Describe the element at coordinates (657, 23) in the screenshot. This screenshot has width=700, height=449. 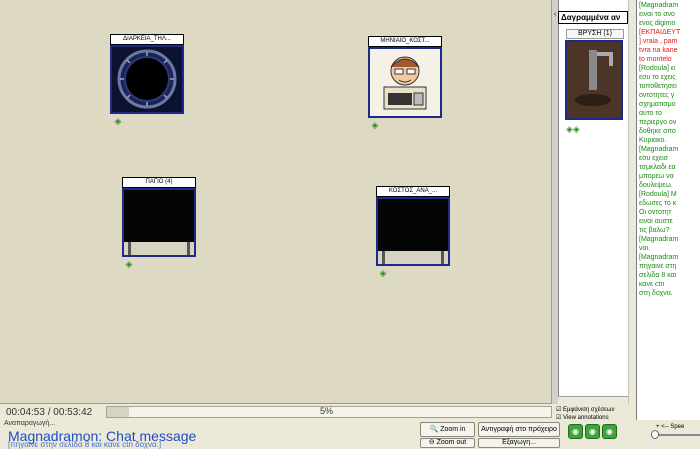
I see `chat-line: ενος digimo` at that location.